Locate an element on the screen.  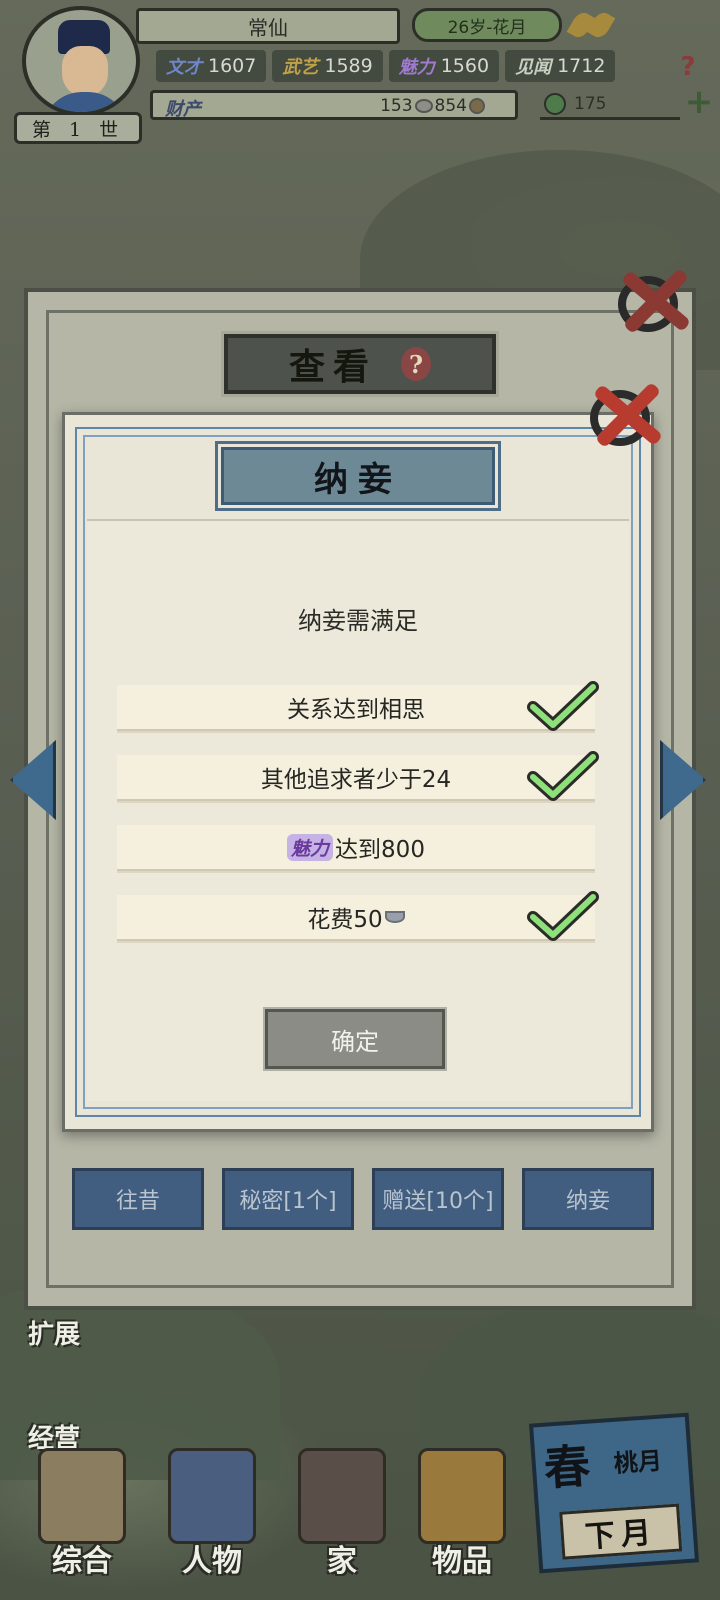
requirement-text: 达到800 is located at coordinates (380, 850).